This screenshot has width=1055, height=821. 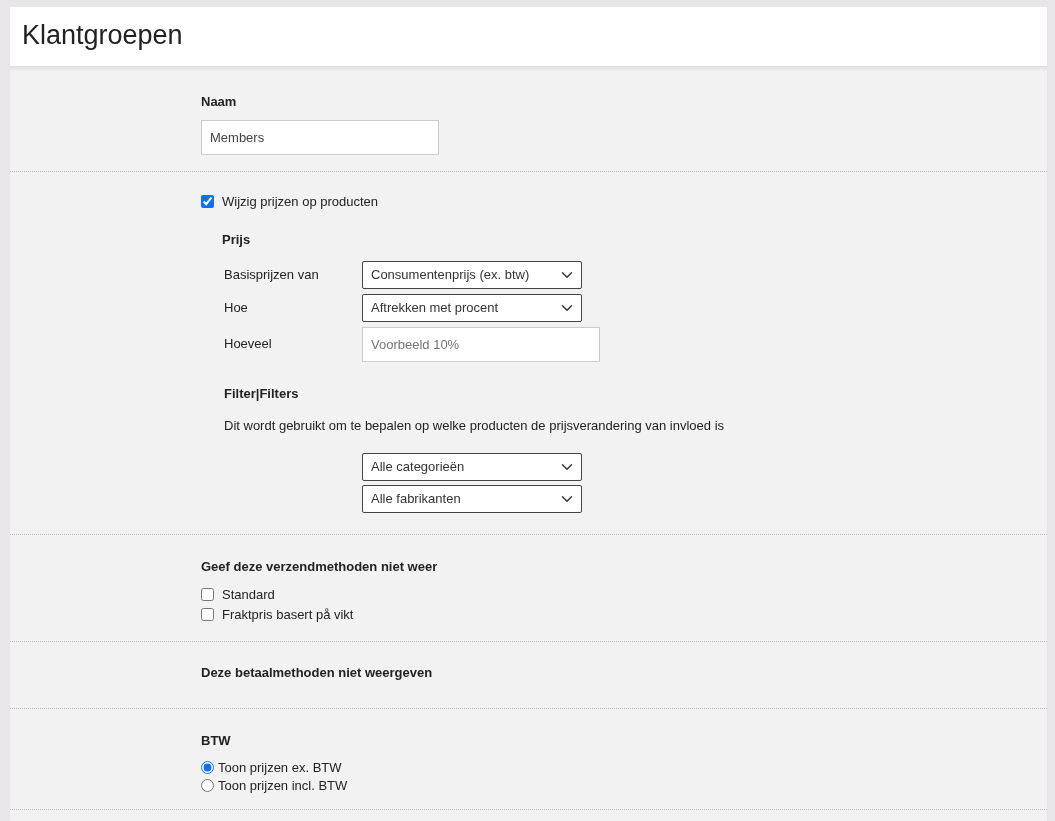 I want to click on checkbox-label: Standard, so click(x=248, y=594).